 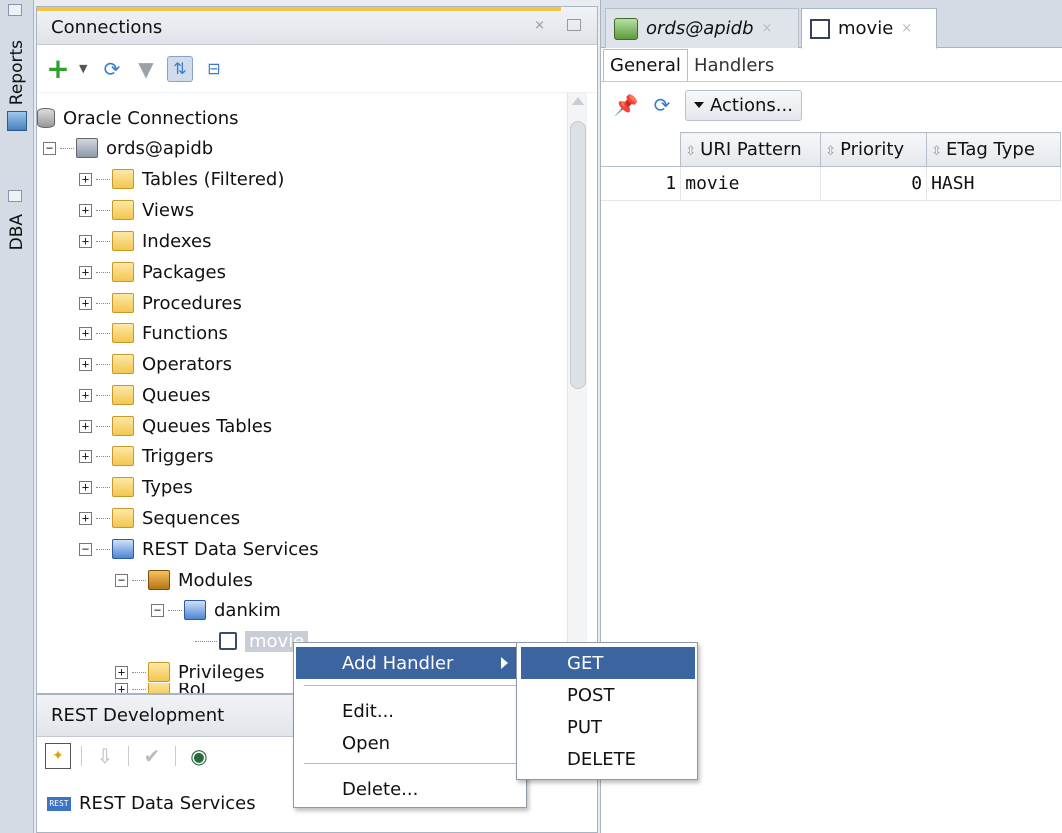 What do you see at coordinates (820, 28) in the screenshot?
I see `template-doc-icon` at bounding box center [820, 28].